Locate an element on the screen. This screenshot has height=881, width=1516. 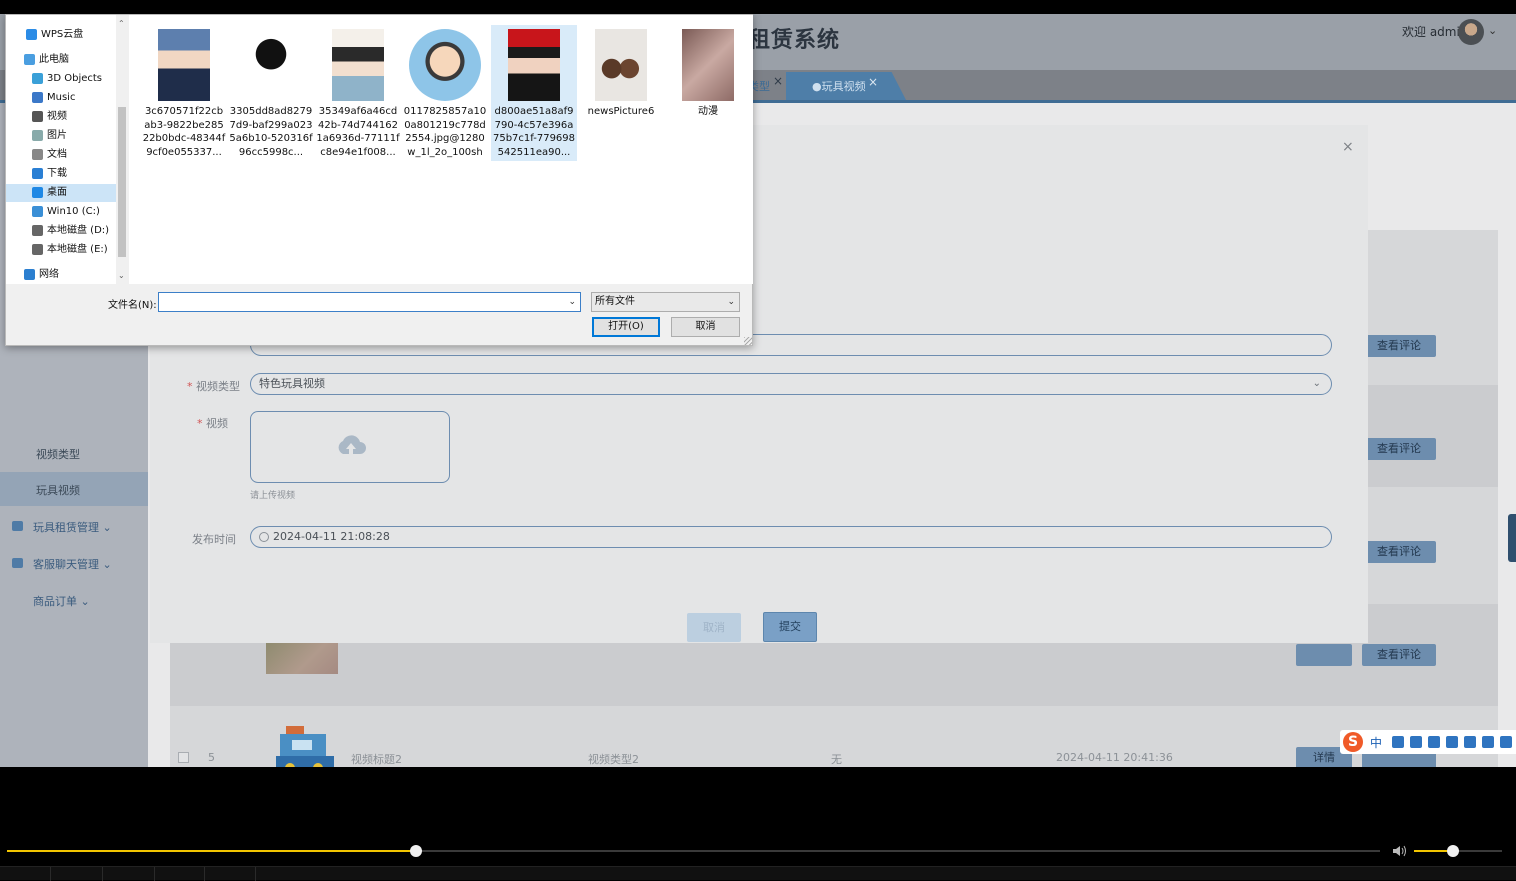
sidebar-item-label: 客服聊天管理 ⌄ is located at coordinates (72, 564).